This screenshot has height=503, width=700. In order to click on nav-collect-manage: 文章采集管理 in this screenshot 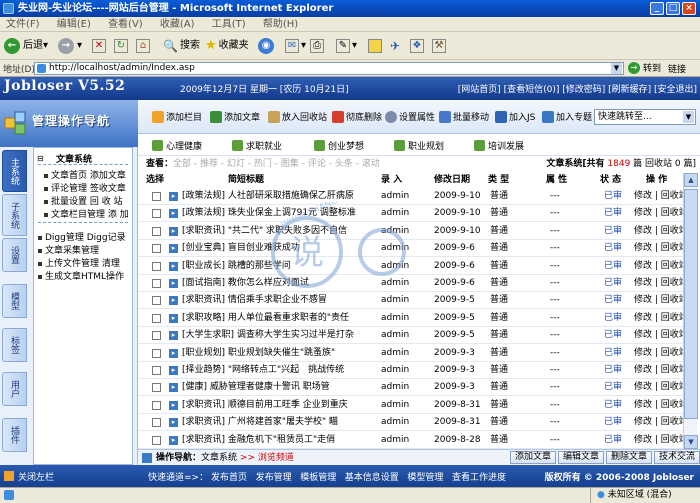, I will do `click(72, 251)`.